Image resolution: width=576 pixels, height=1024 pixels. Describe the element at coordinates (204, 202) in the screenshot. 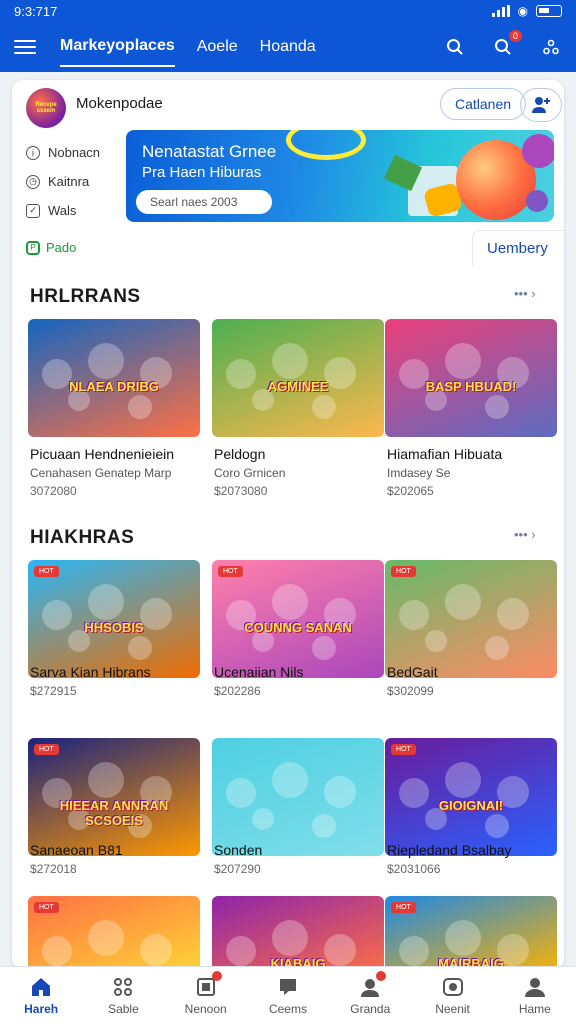

I see `banner-search-field: Searl naes 2003` at that location.